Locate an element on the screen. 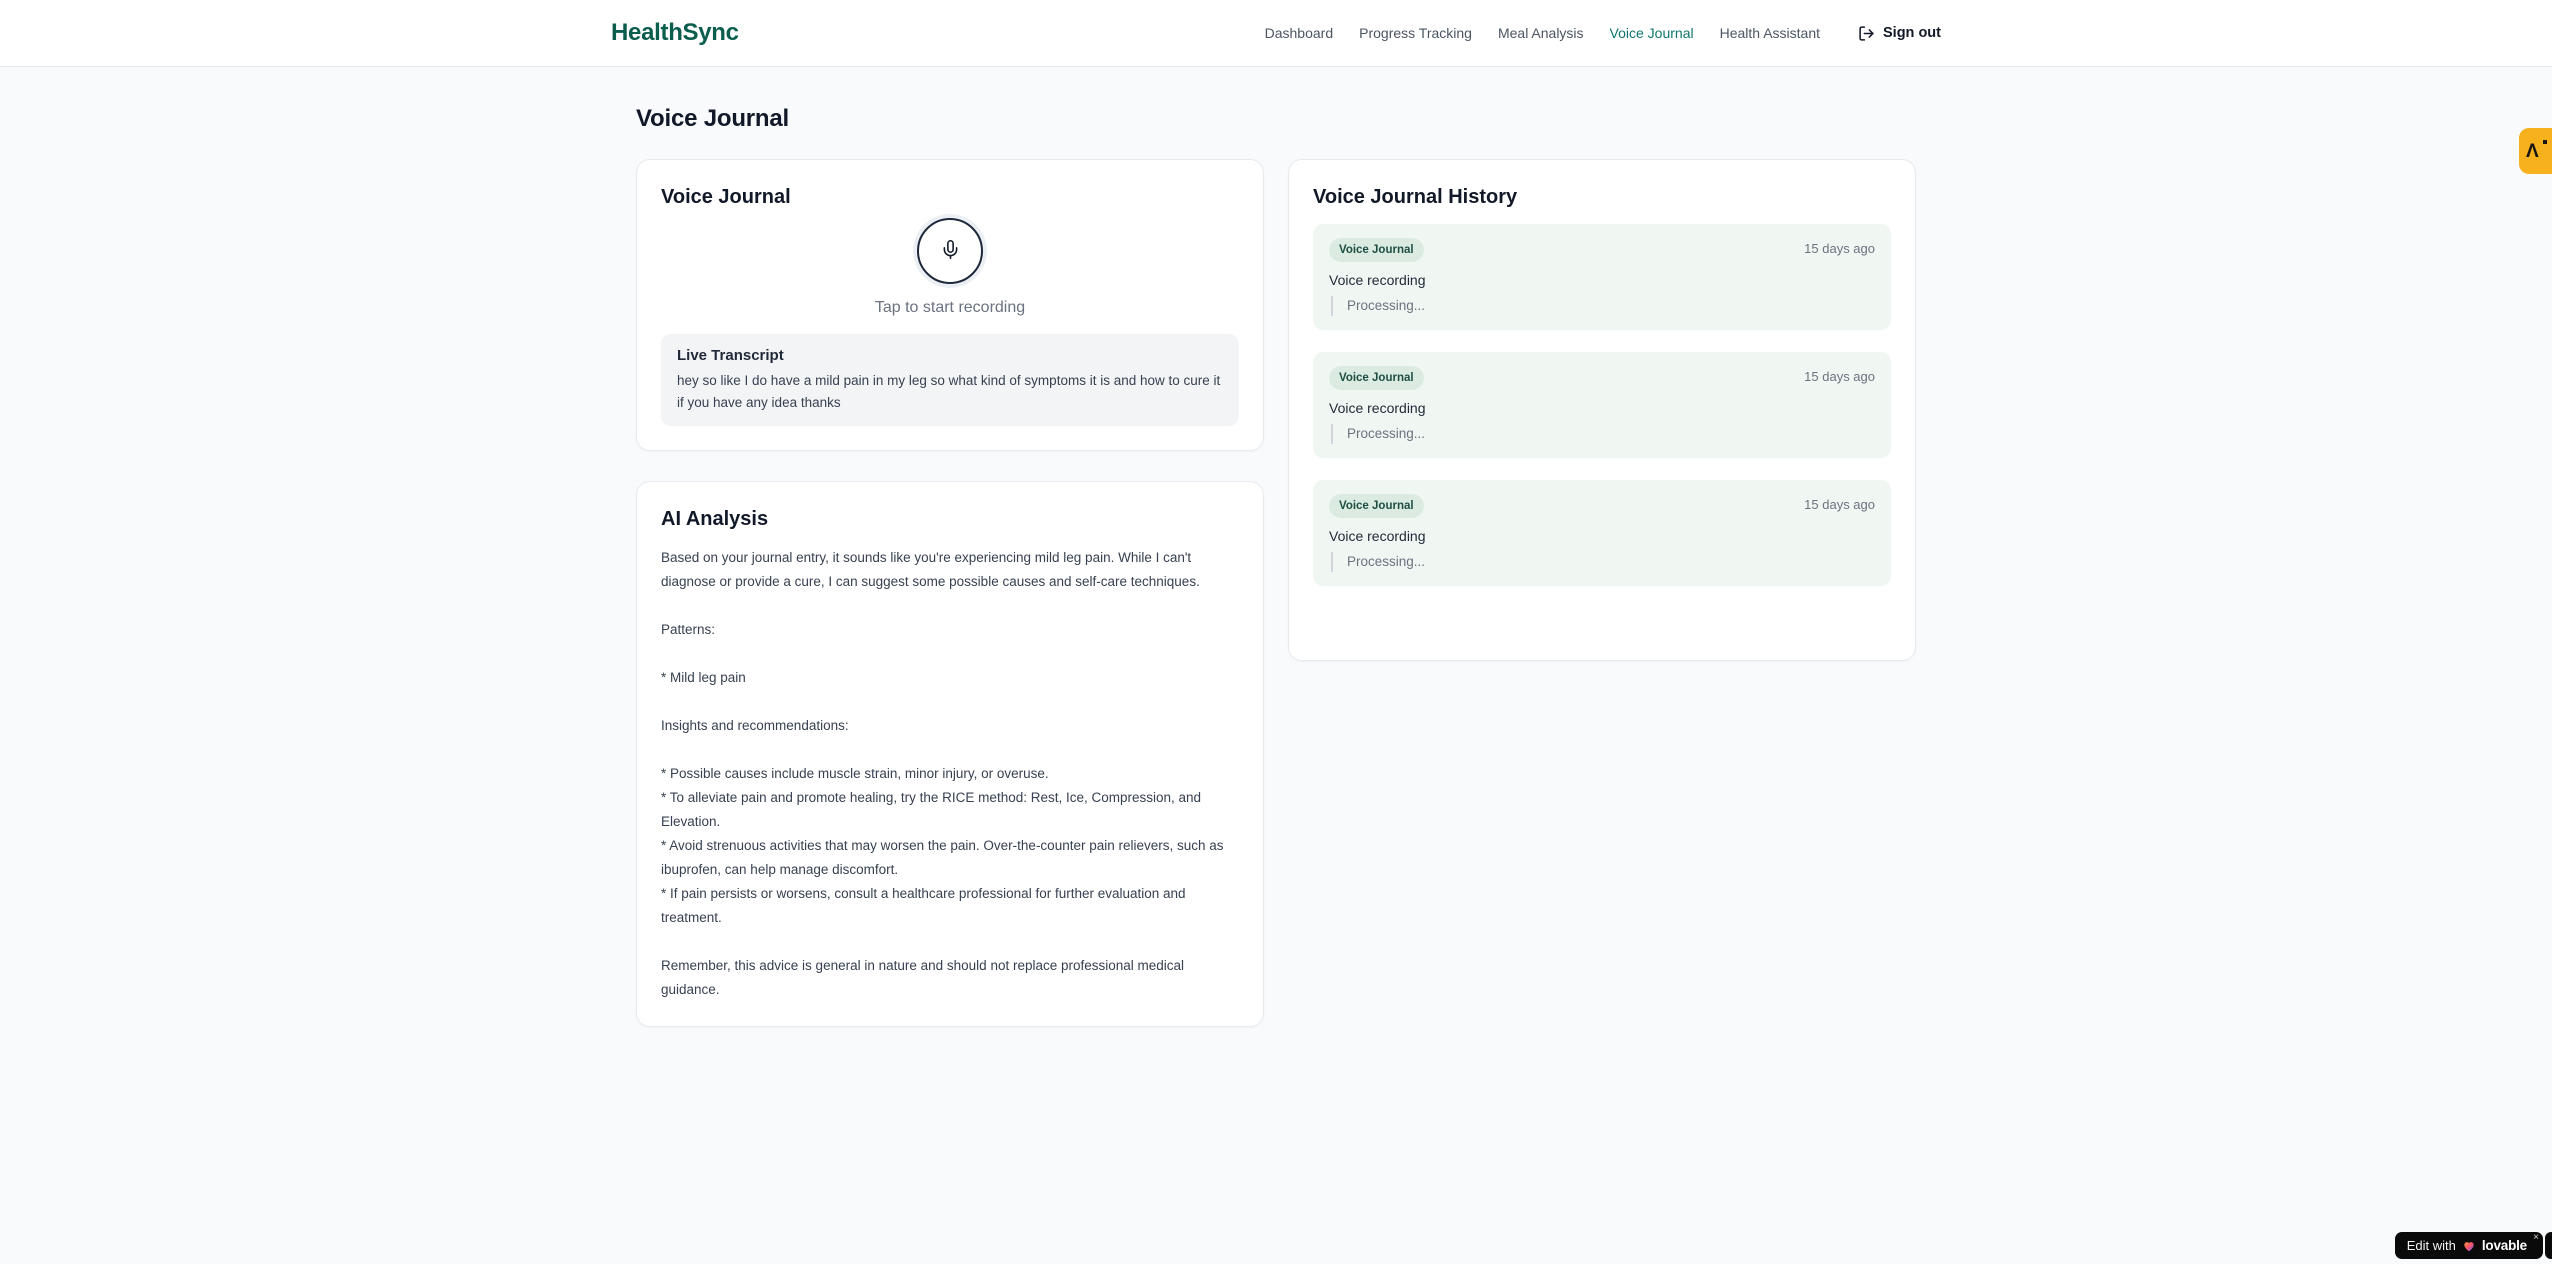 This screenshot has height=1264, width=2552. log-out-icon is located at coordinates (1866, 33).